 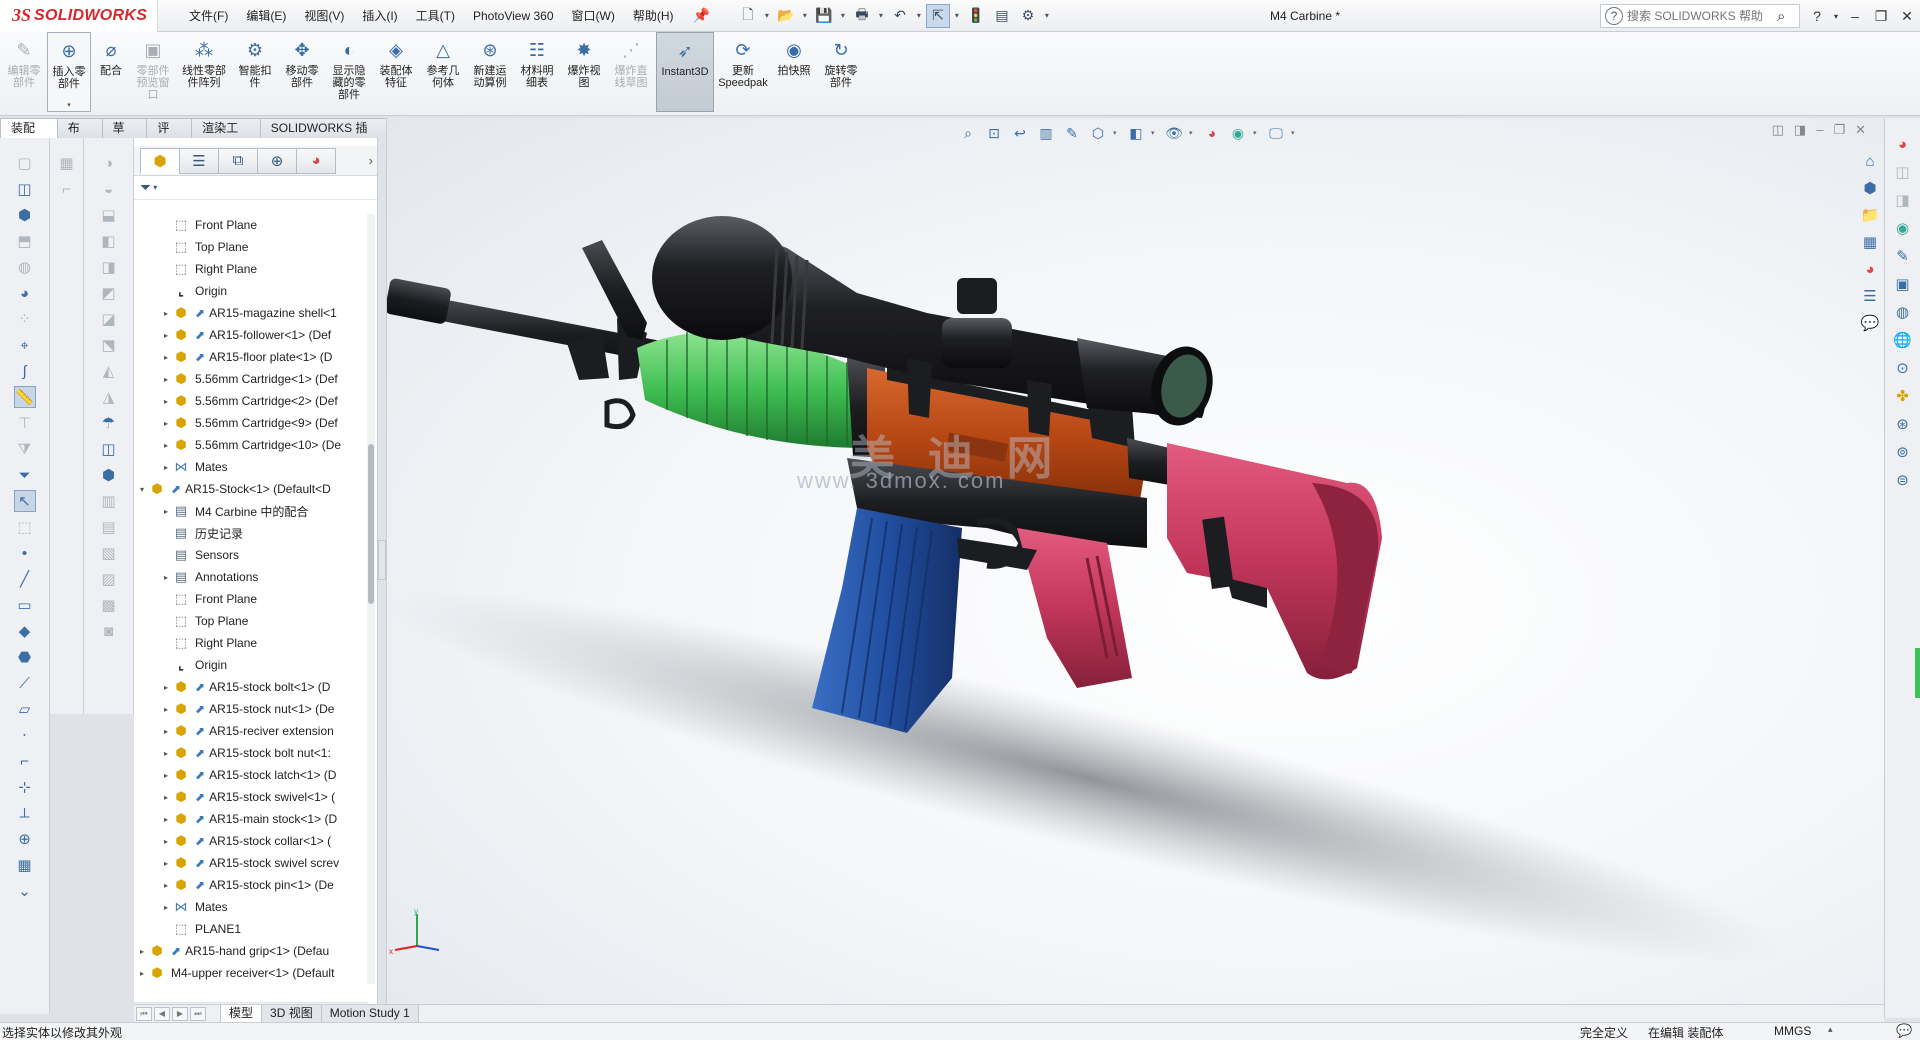 What do you see at coordinates (193, 291) in the screenshot?
I see `tree-node: ⌞ Origin` at bounding box center [193, 291].